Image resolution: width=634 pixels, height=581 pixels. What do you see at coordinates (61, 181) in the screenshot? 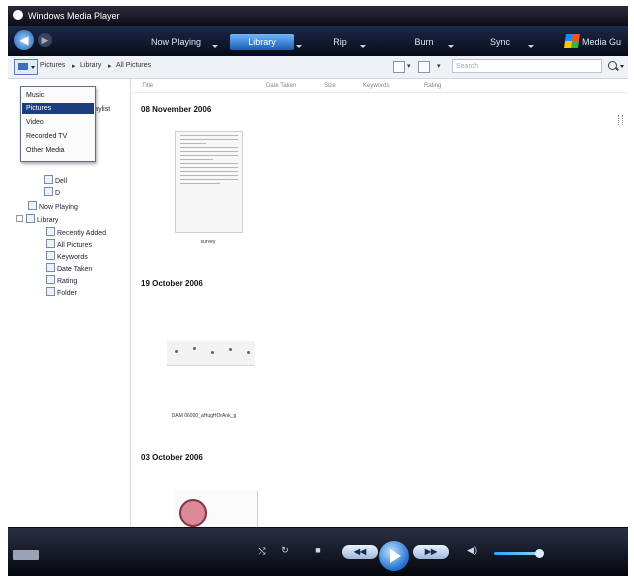
I see `sidebar-item-label: Dell` at bounding box center [61, 181].